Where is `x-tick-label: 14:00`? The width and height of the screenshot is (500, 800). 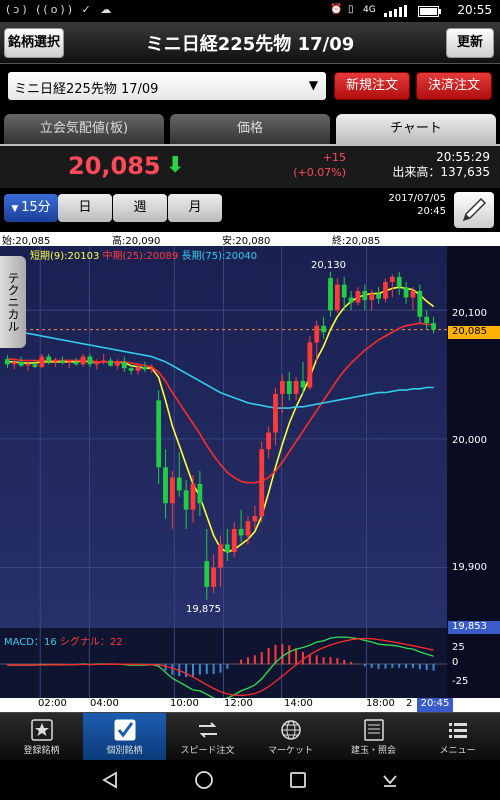 x-tick-label: 14:00 is located at coordinates (298, 703).